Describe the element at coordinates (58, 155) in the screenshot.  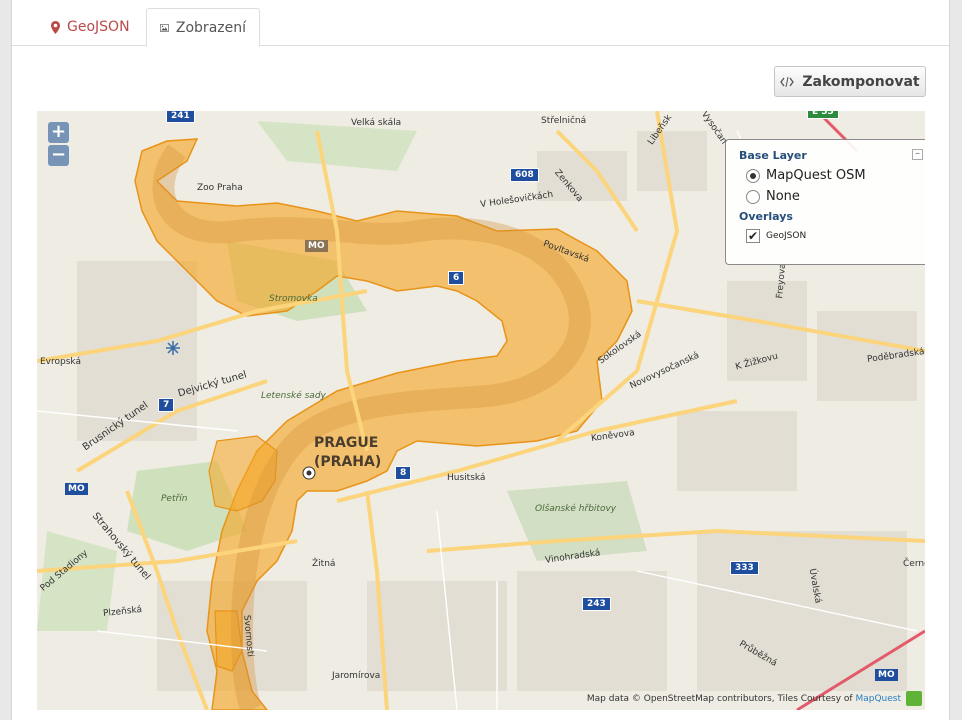
I see `zoom-out-button: −` at that location.